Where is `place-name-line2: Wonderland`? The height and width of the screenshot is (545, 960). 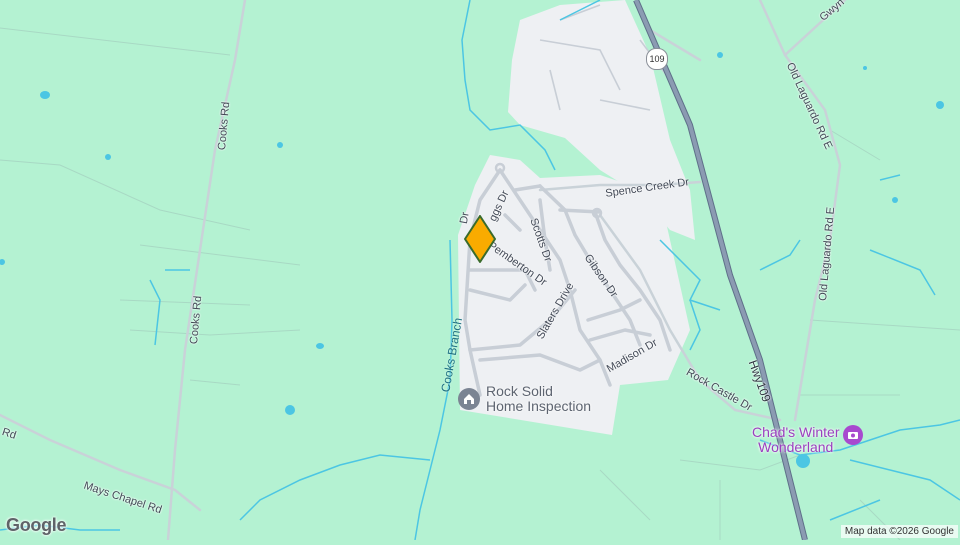 place-name-line2: Wonderland is located at coordinates (796, 447).